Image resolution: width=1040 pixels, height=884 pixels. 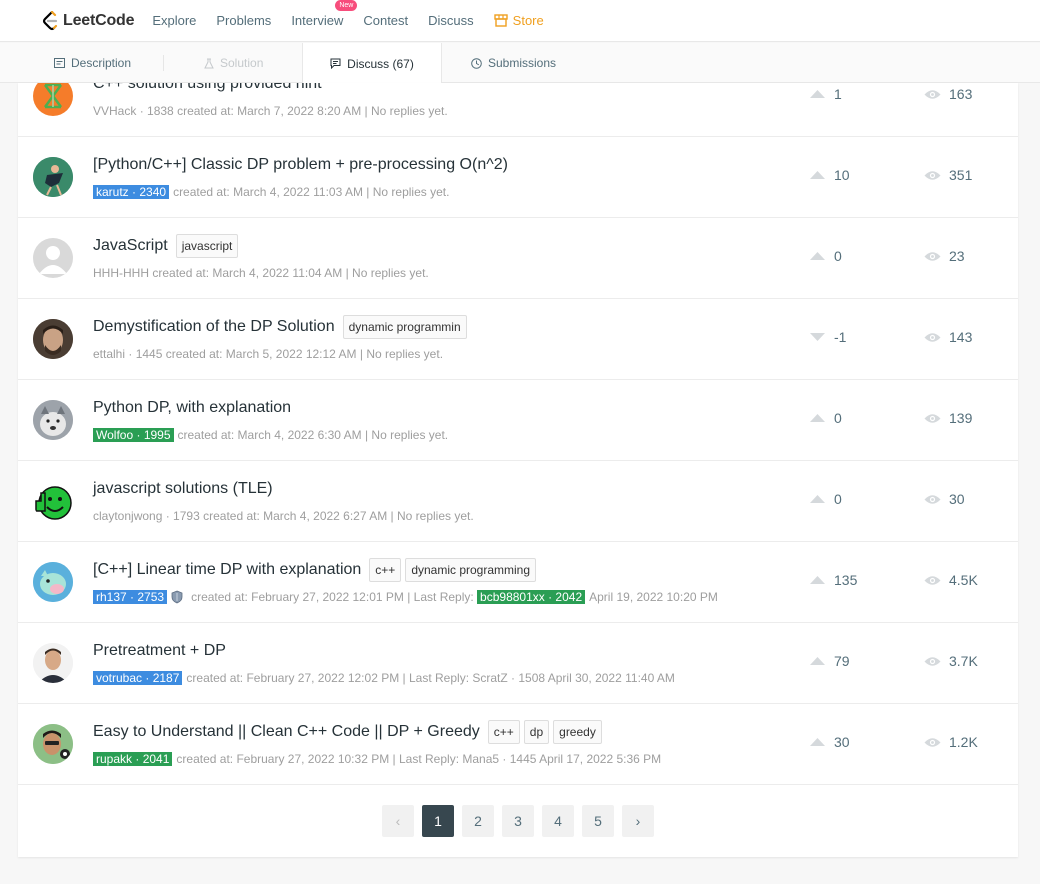 What do you see at coordinates (372, 63) in the screenshot?
I see `tab-discuss: Discuss (67)` at bounding box center [372, 63].